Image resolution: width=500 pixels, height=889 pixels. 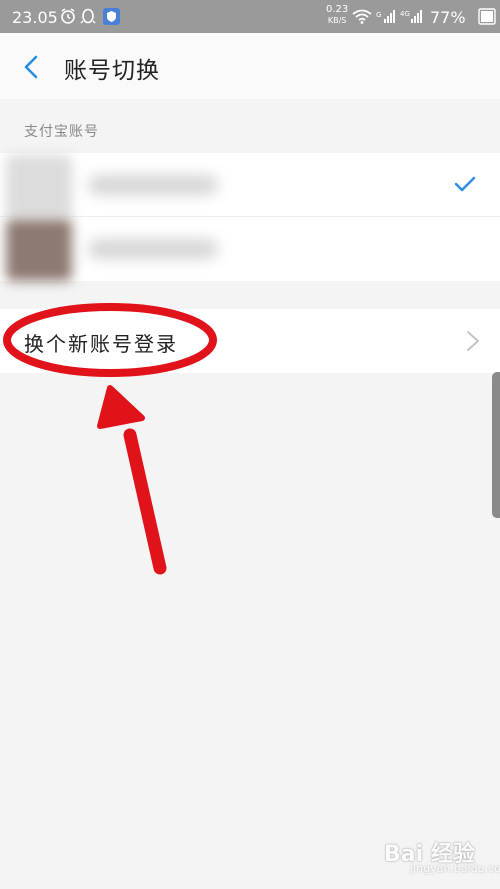 I want to click on back-arrow-icon, so click(x=32, y=67).